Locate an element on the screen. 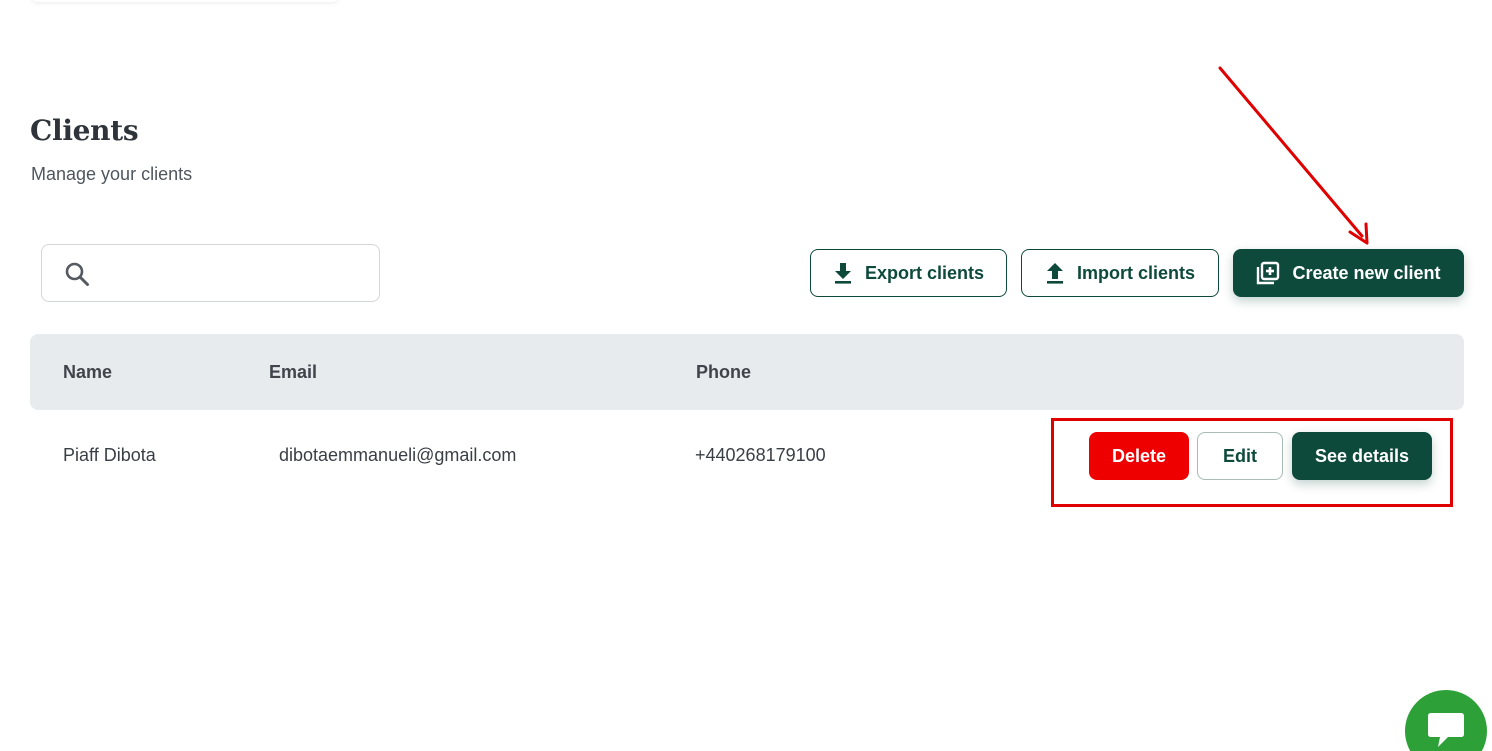 Image resolution: width=1492 pixels, height=751 pixels. page-title: Clients is located at coordinates (84, 130).